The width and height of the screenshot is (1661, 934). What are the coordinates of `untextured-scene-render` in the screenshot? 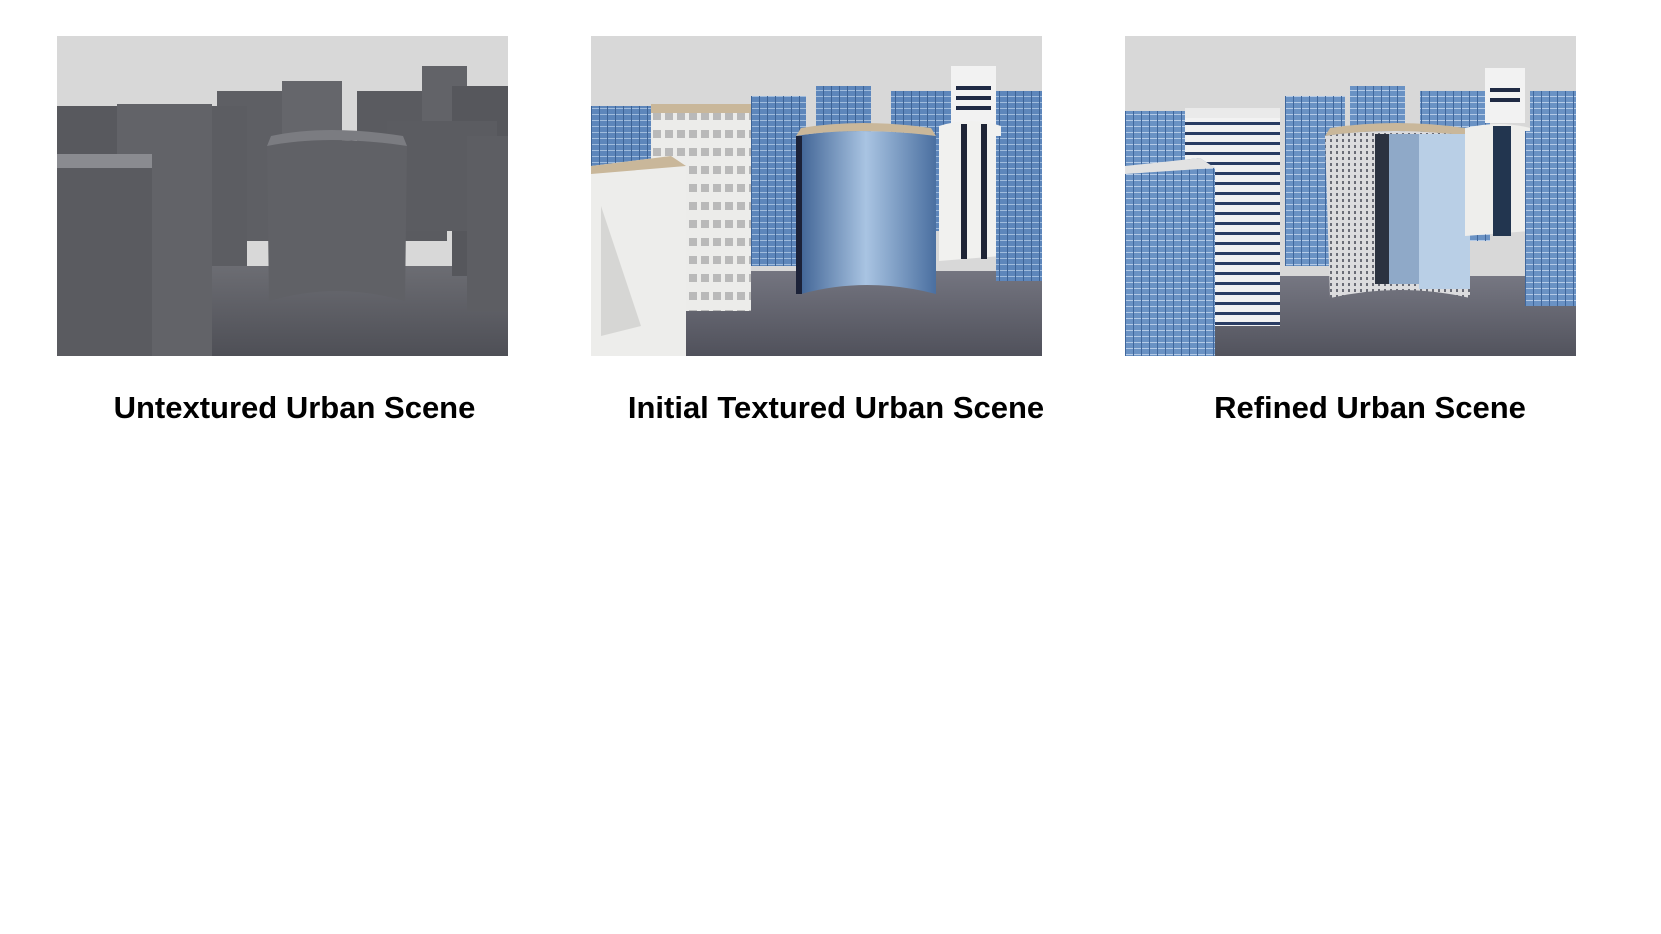 It's located at (282, 196).